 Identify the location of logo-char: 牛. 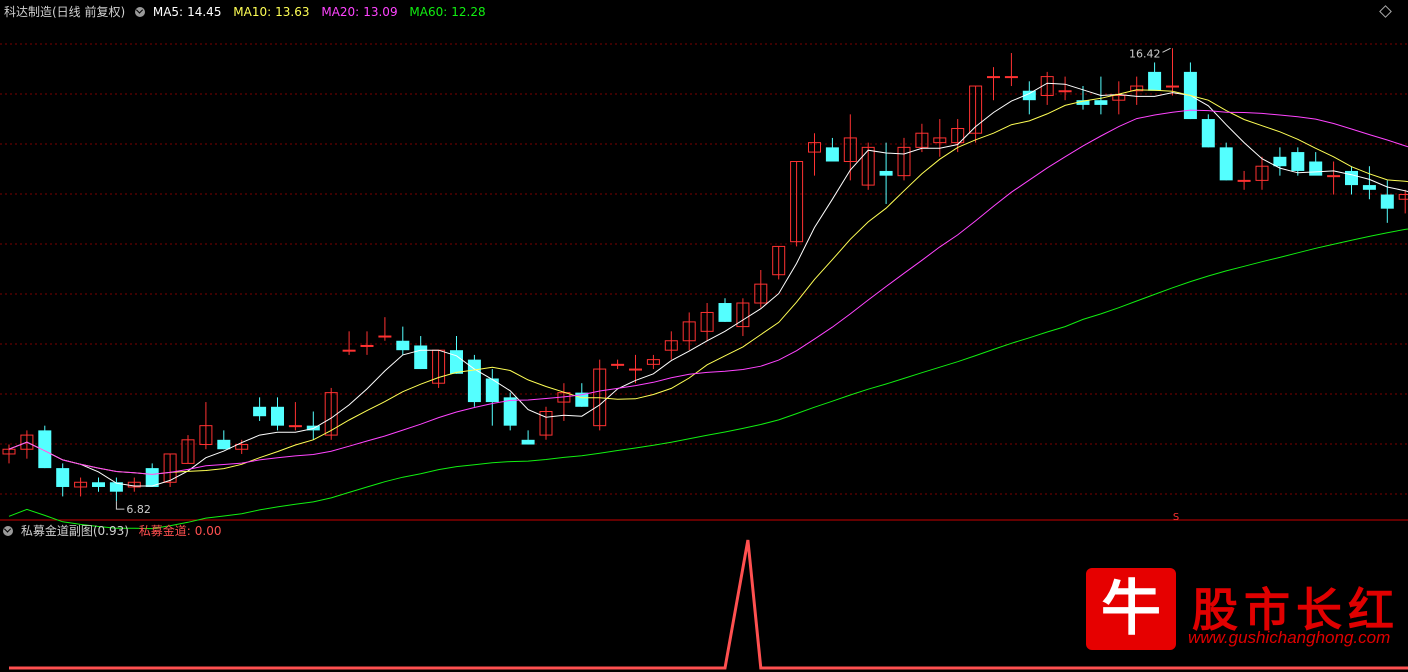
(1131, 609).